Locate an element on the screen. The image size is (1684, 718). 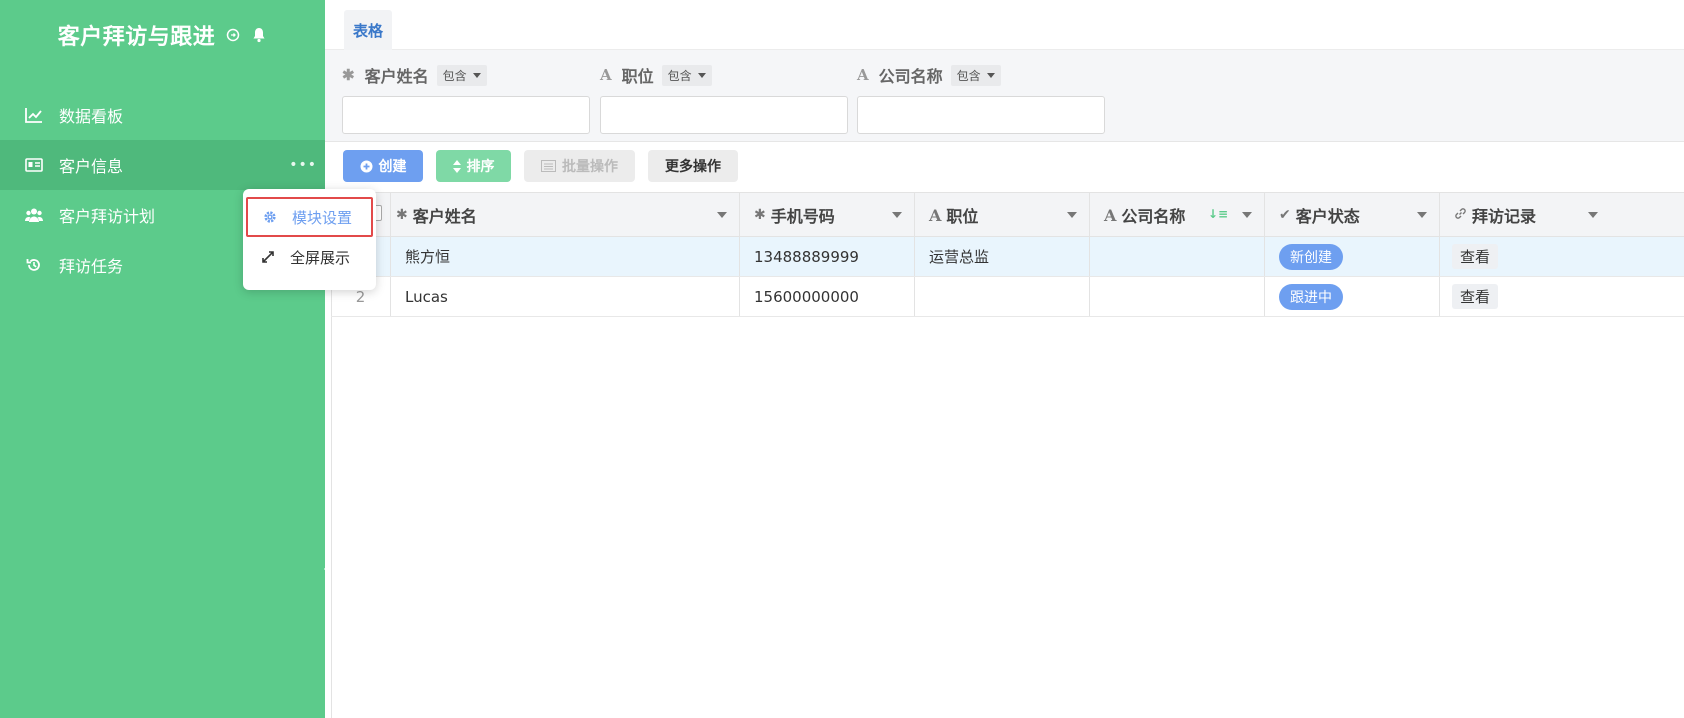
cell-phone: 15600000000 is located at coordinates (827, 296).